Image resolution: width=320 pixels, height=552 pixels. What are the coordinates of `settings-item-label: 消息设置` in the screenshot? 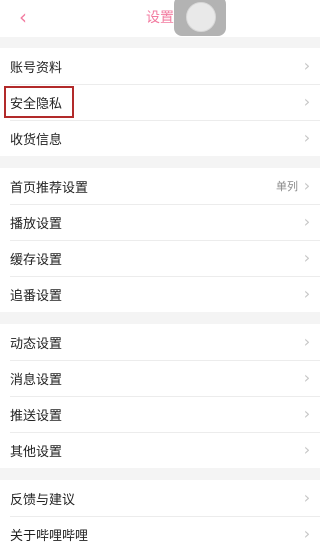 It's located at (36, 380).